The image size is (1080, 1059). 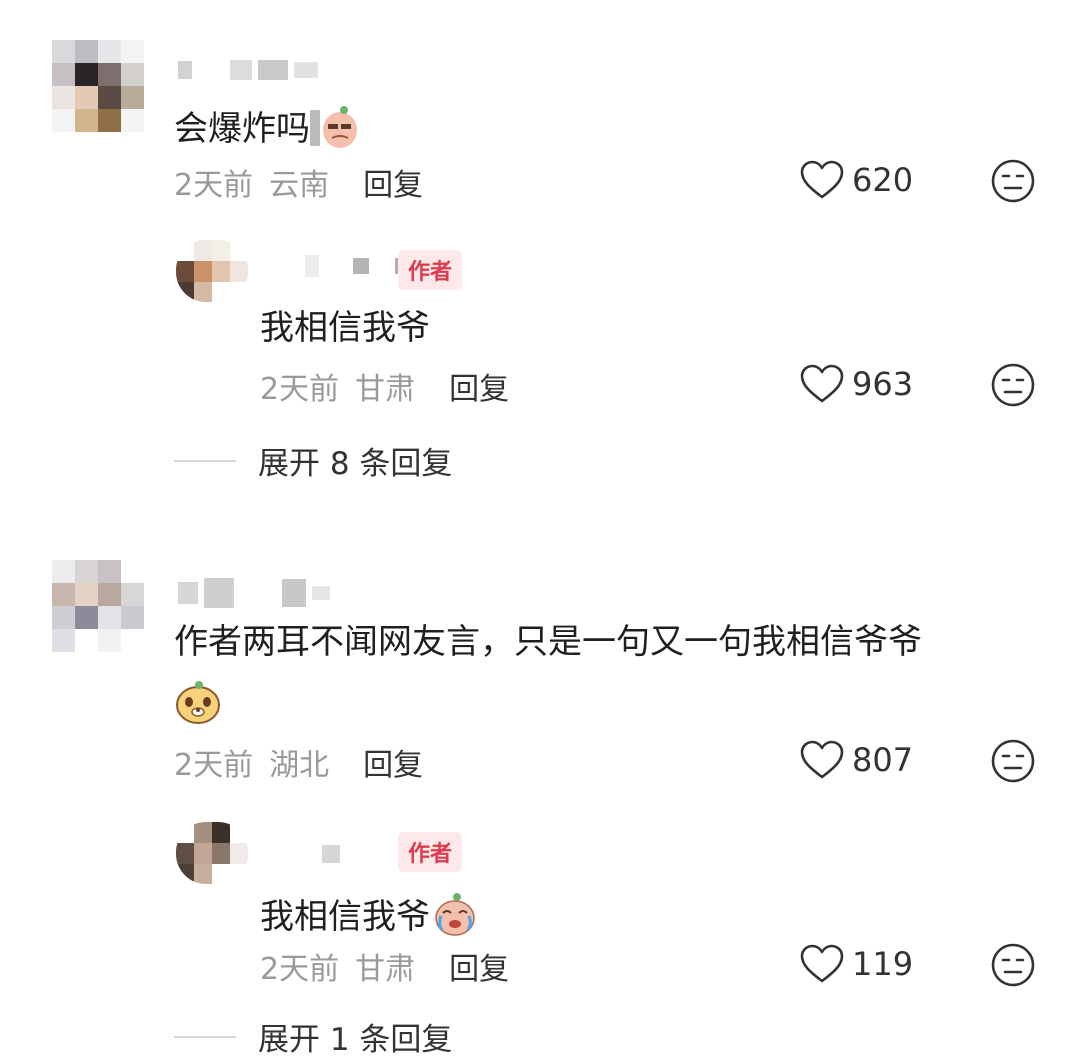 What do you see at coordinates (455, 918) in the screenshot?
I see `crying-bean-sticker-icon` at bounding box center [455, 918].